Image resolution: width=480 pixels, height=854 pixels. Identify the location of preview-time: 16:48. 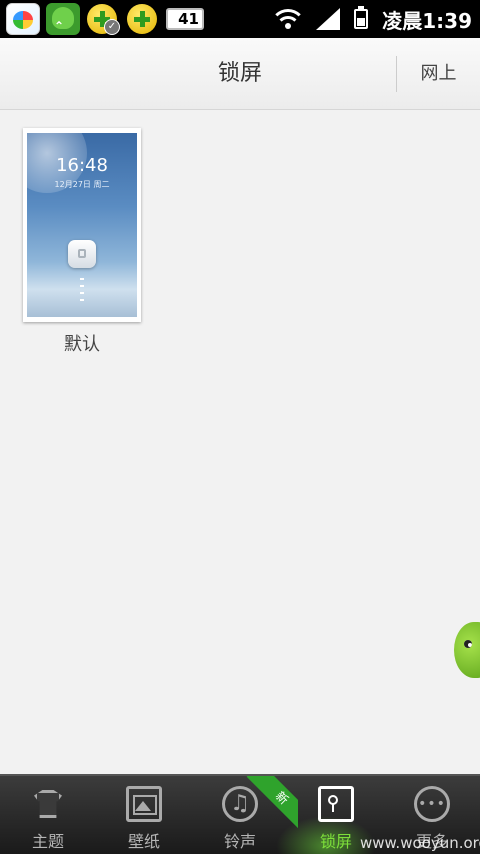
(82, 165).